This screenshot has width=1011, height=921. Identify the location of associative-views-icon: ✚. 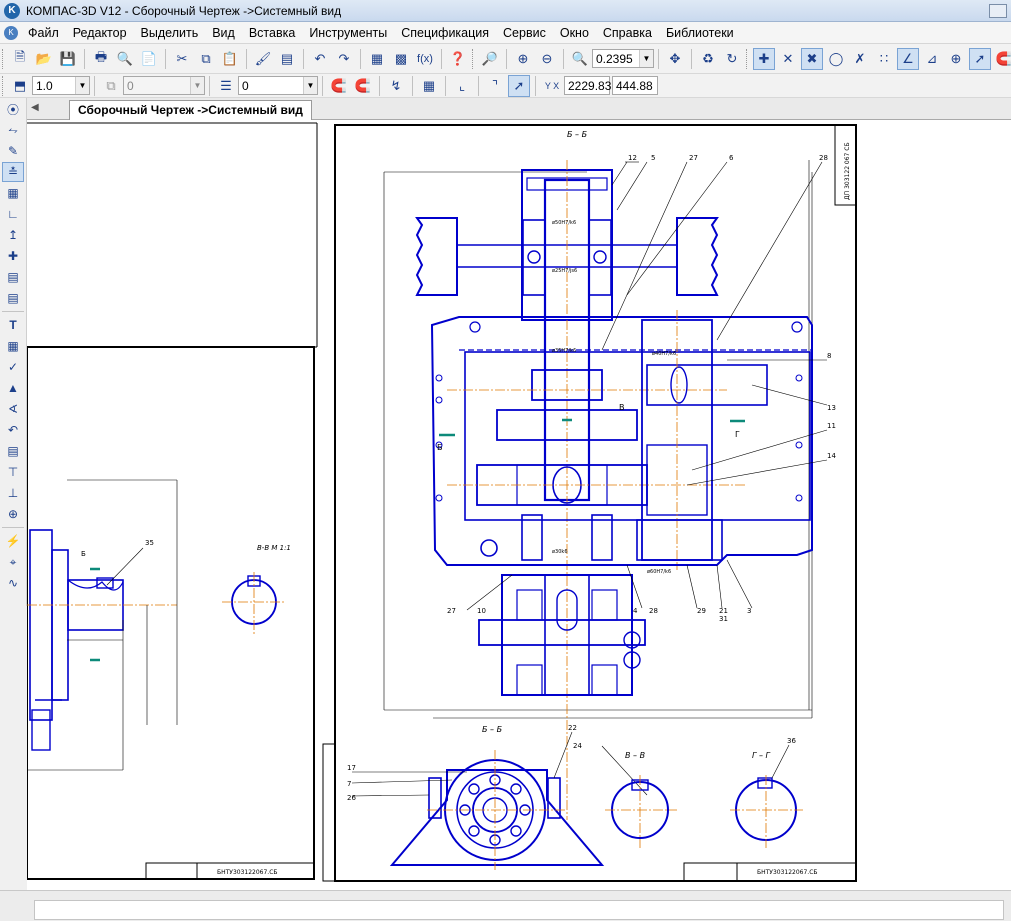
(13, 256).